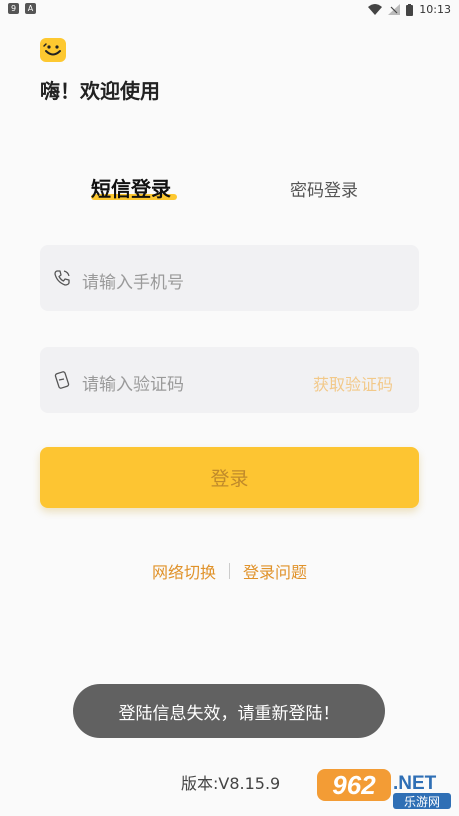 Image resolution: width=459 pixels, height=816 pixels. Describe the element at coordinates (275, 571) in the screenshot. I see `login-issue-link: 登录问题` at that location.